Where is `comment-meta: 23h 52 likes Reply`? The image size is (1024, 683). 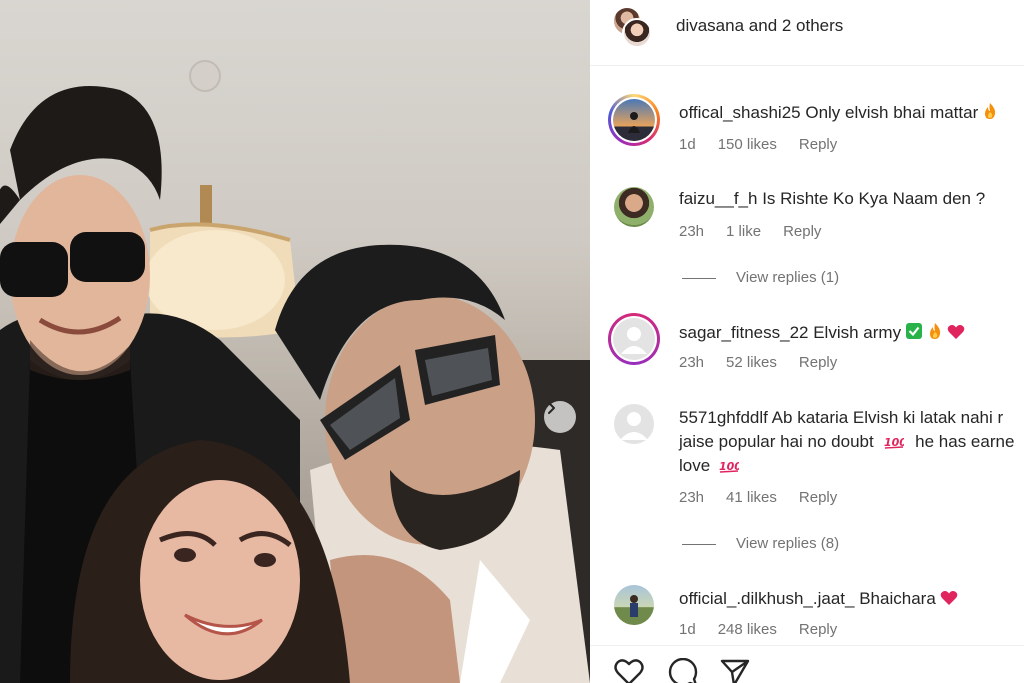 comment-meta: 23h 52 likes Reply is located at coordinates (769, 362).